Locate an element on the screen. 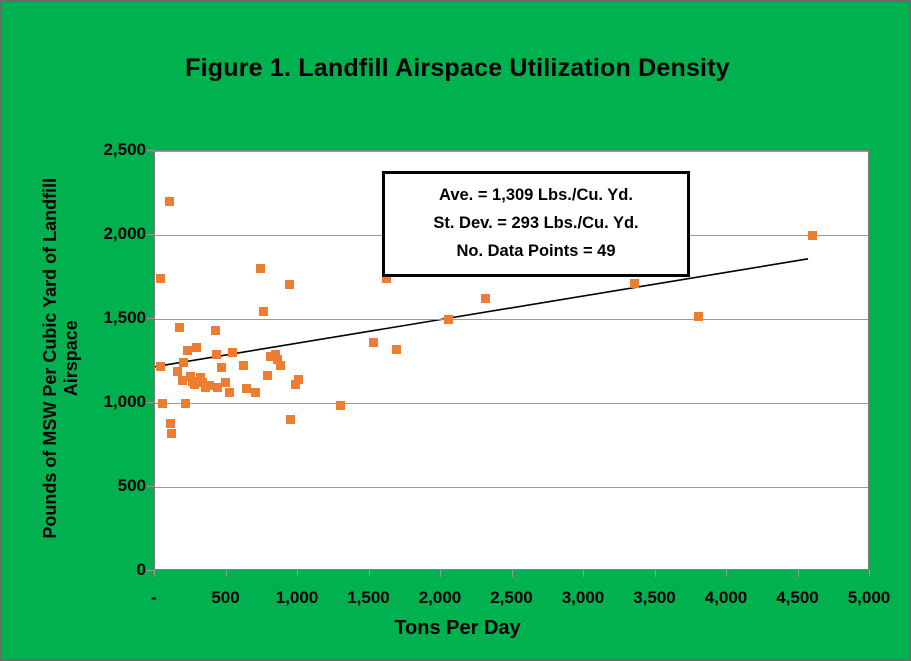  y-axis-tick-label: 1,000 is located at coordinates (124, 401).